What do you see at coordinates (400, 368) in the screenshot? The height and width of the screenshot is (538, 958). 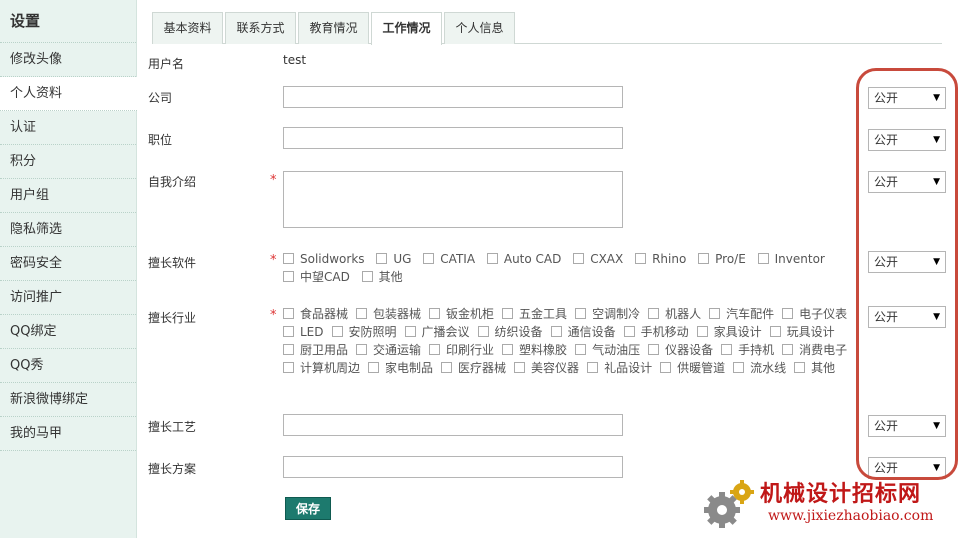 I see `industry-option: 家电制品` at bounding box center [400, 368].